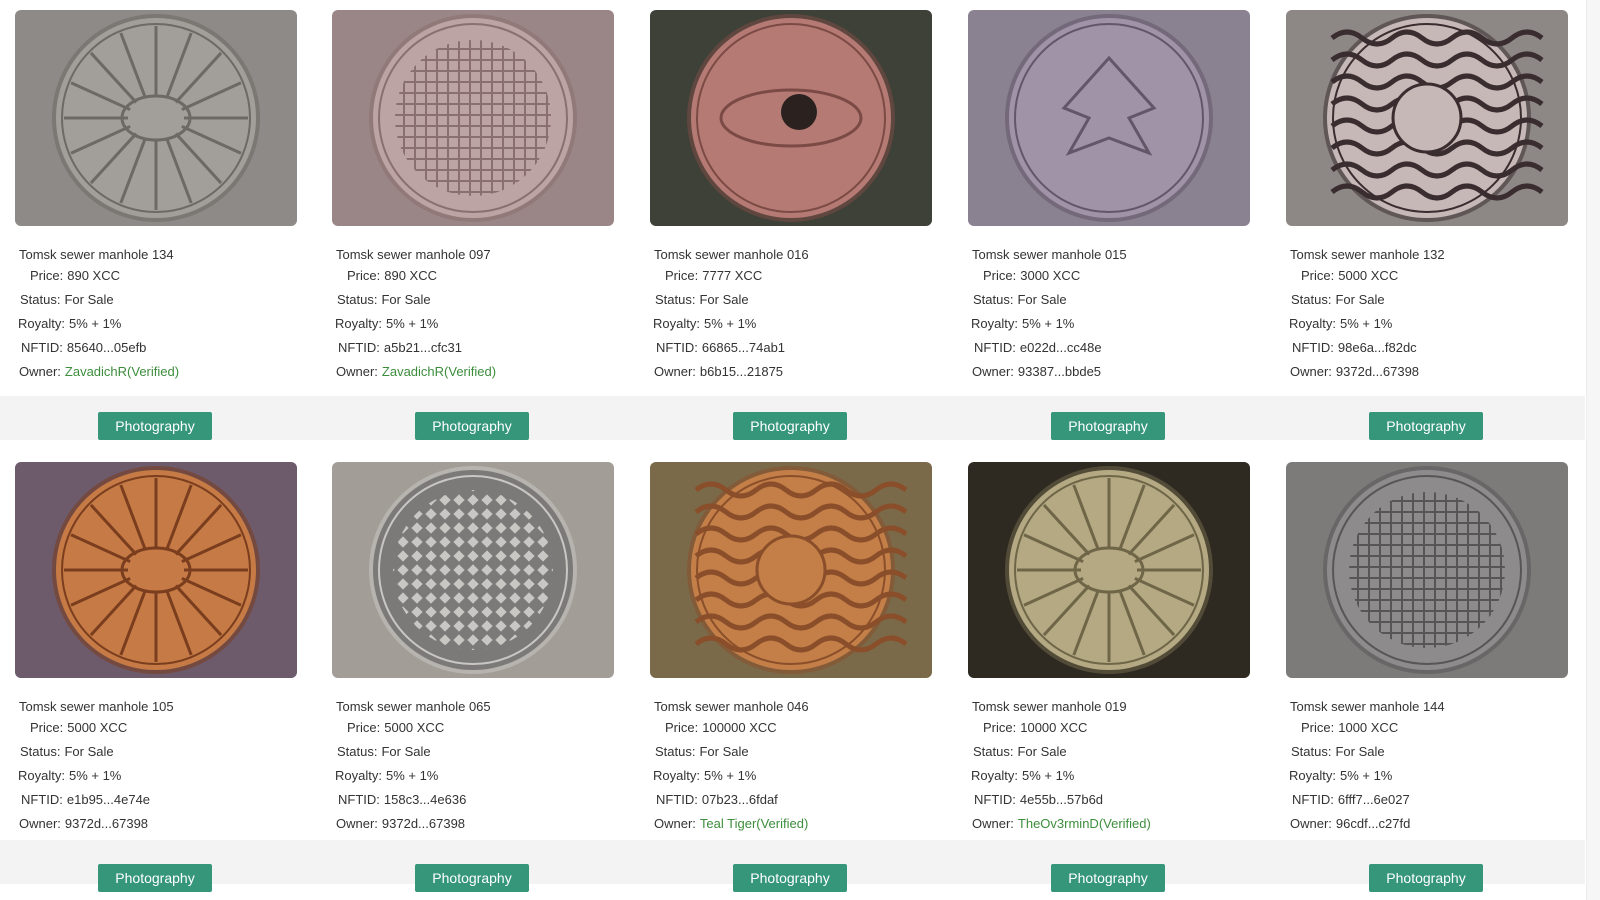 The image size is (1600, 900). I want to click on nftid-value: e022d...cc48e, so click(1060, 347).